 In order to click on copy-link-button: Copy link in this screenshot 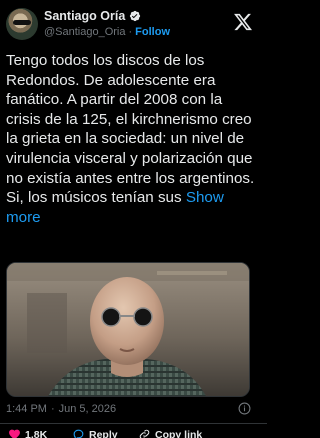, I will do `click(170, 433)`.